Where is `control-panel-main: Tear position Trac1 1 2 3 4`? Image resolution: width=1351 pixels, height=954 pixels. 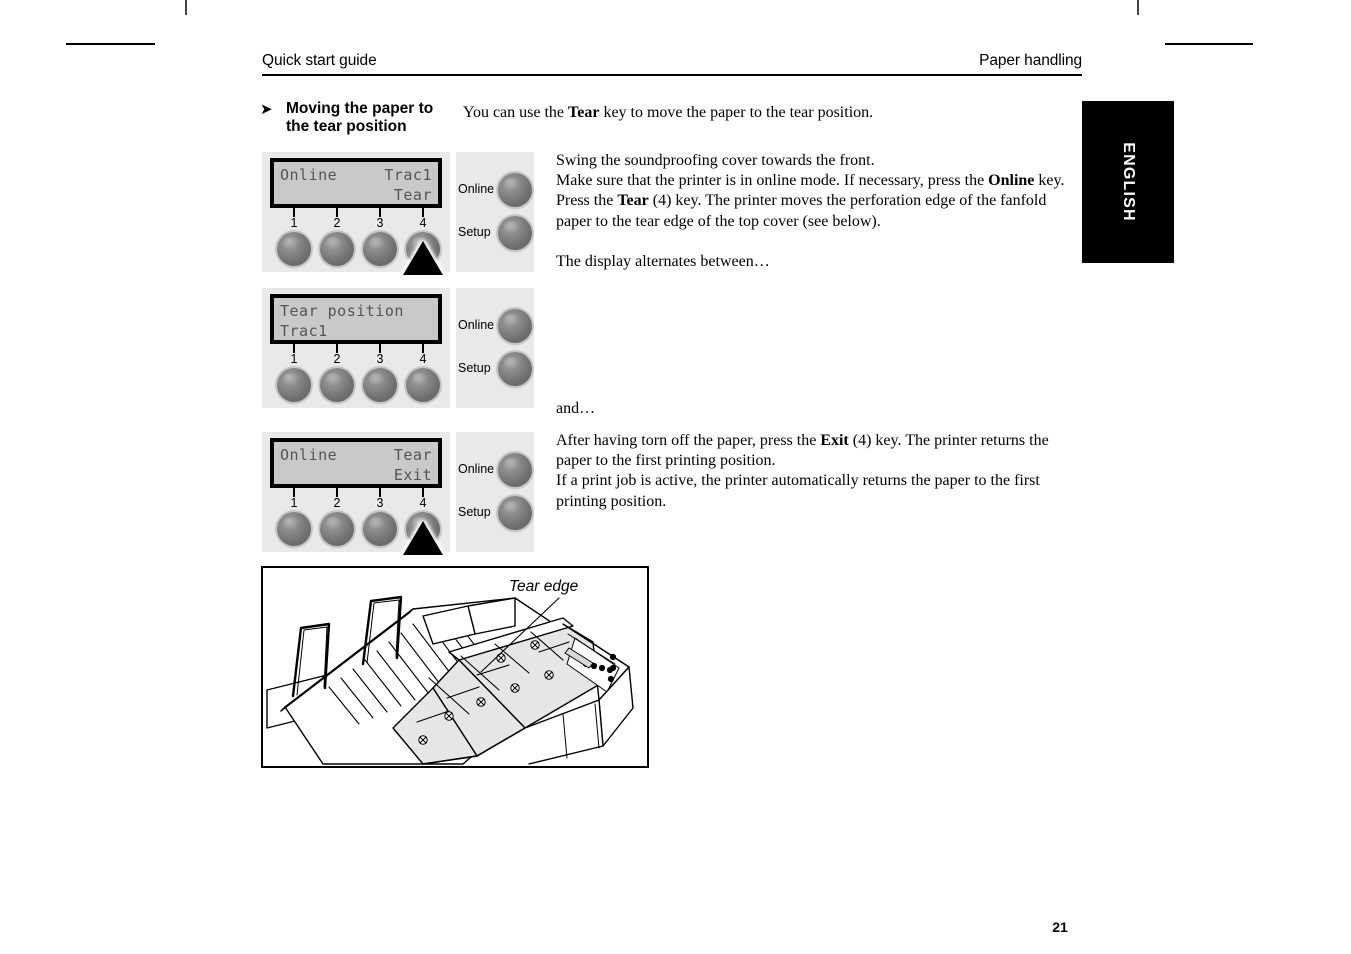 control-panel-main: Tear position Trac1 1 2 3 4 is located at coordinates (356, 348).